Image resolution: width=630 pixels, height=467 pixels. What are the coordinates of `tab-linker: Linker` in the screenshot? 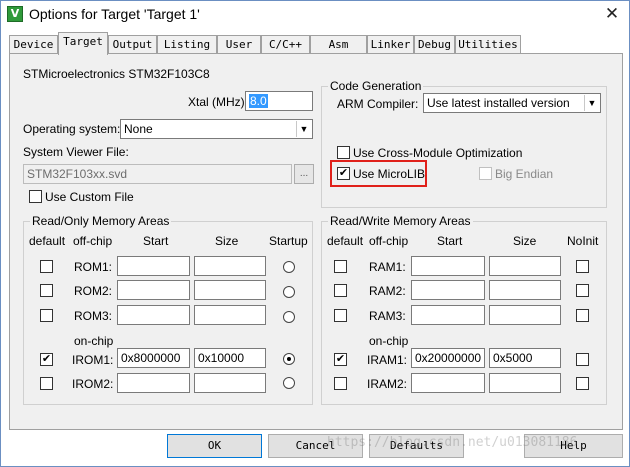 It's located at (390, 44).